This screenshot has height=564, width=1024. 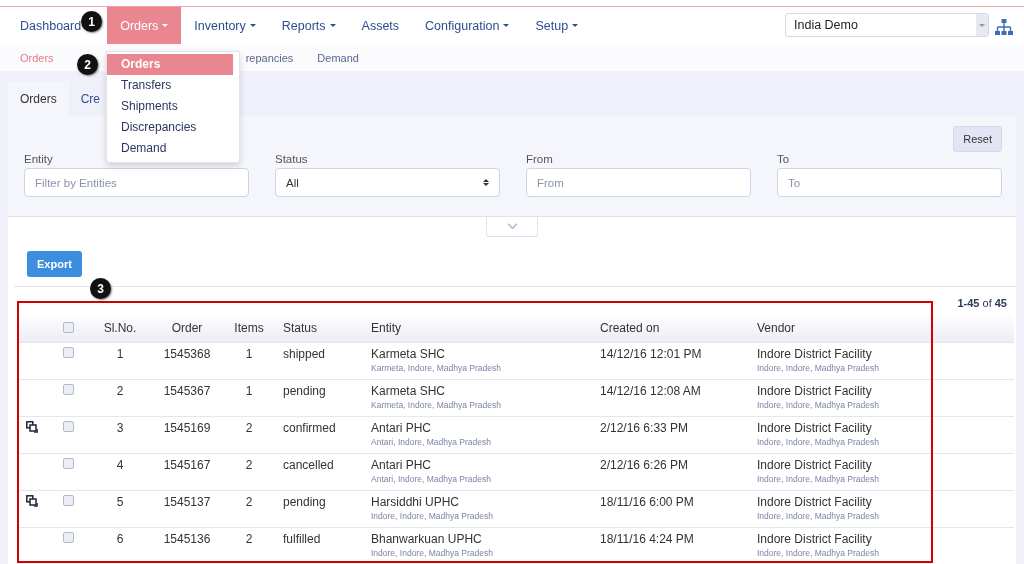 I want to click on nav-menu-item: Inventory, so click(x=225, y=25).